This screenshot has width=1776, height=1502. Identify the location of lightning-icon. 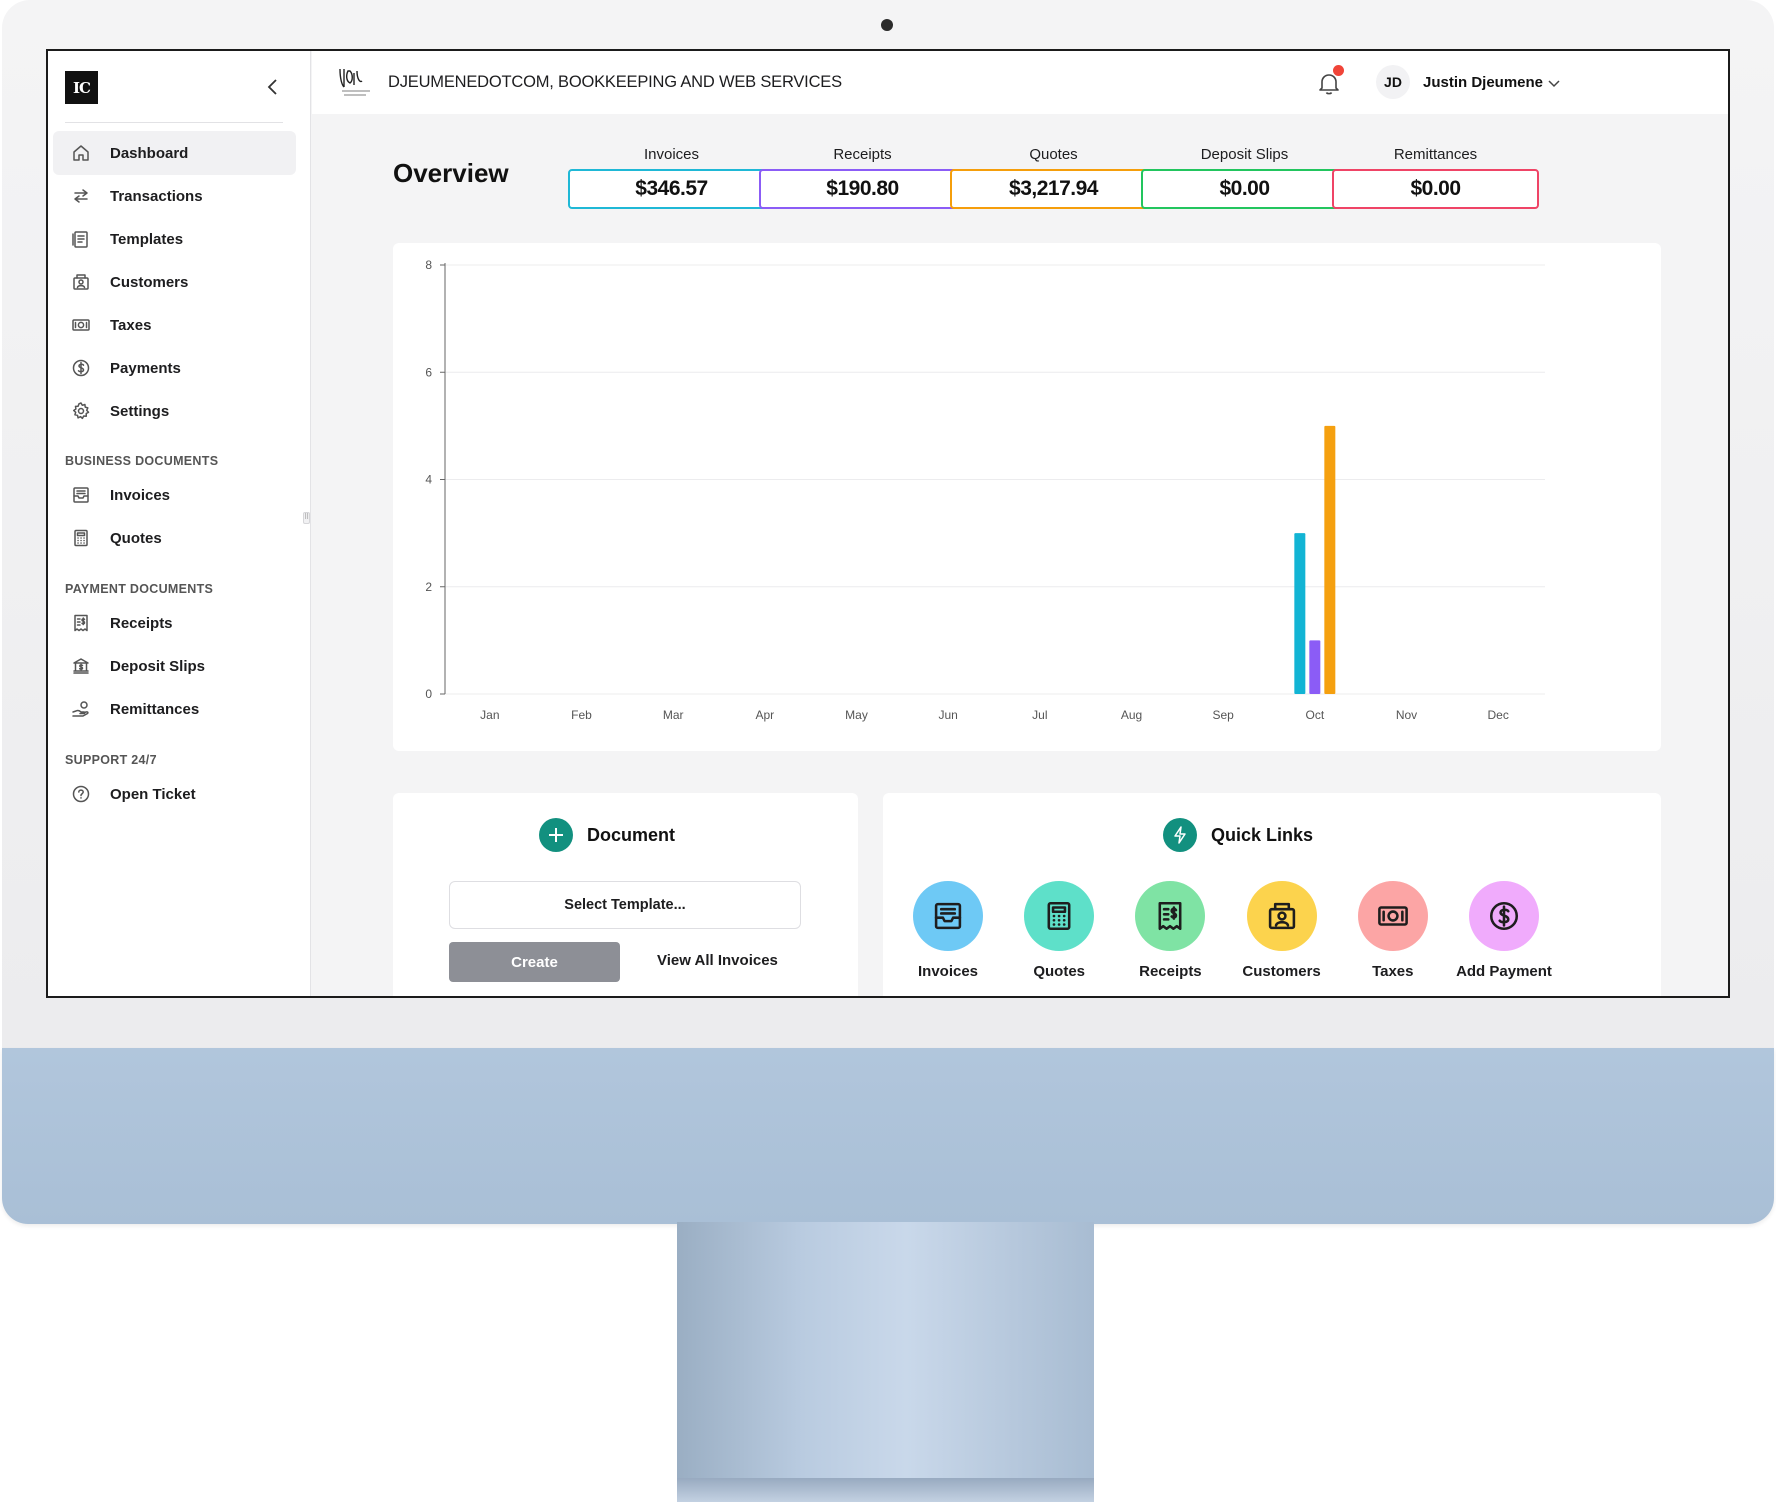
(1180, 835).